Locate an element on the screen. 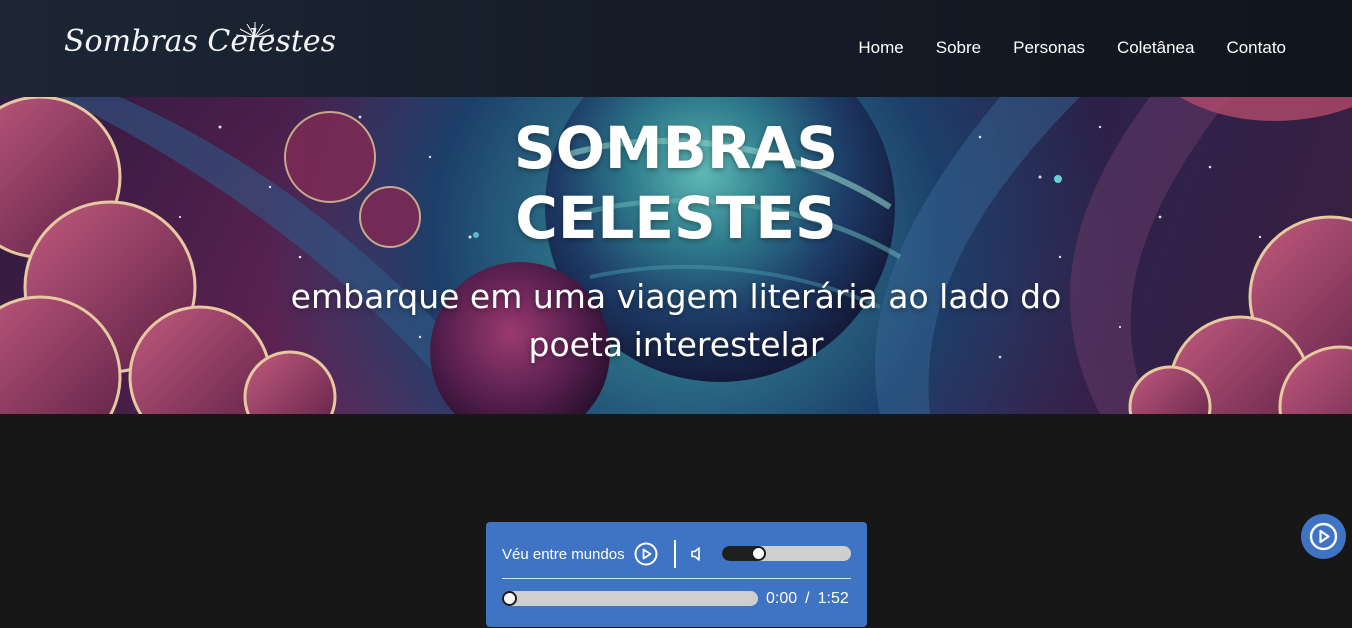 This screenshot has height=628, width=1352. floating-play-button is located at coordinates (1323, 536).